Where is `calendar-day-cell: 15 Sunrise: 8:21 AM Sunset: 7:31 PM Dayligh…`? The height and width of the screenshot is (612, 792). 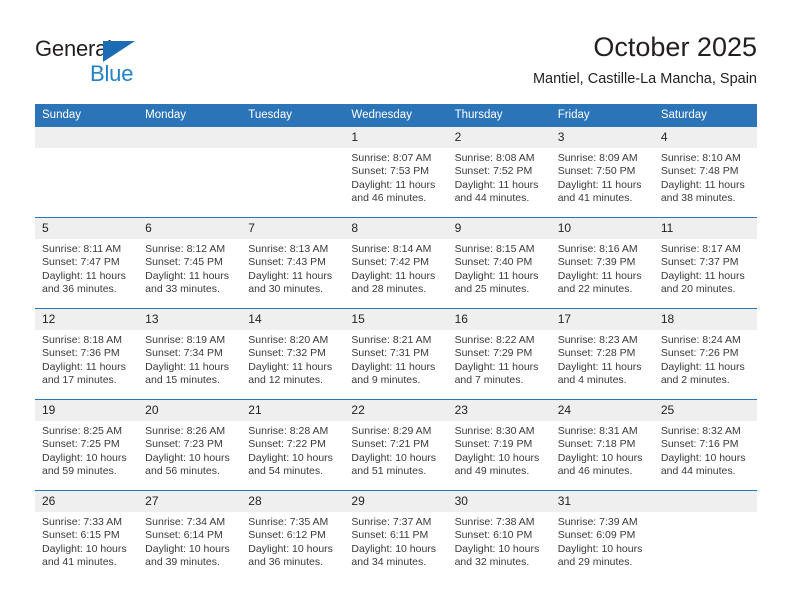
calendar-day-cell: 15 Sunrise: 8:21 AM Sunset: 7:31 PM Dayligh… is located at coordinates (396, 354).